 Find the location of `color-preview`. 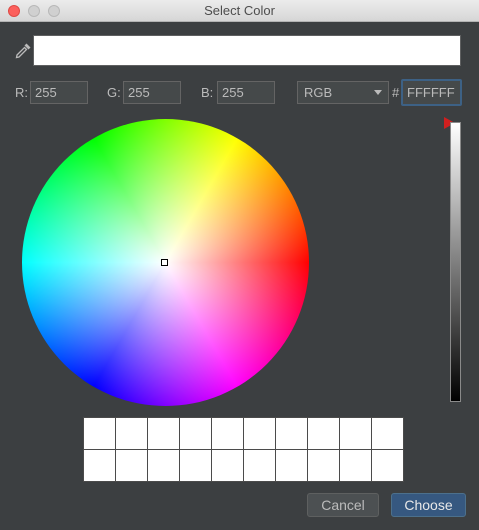

color-preview is located at coordinates (247, 50).